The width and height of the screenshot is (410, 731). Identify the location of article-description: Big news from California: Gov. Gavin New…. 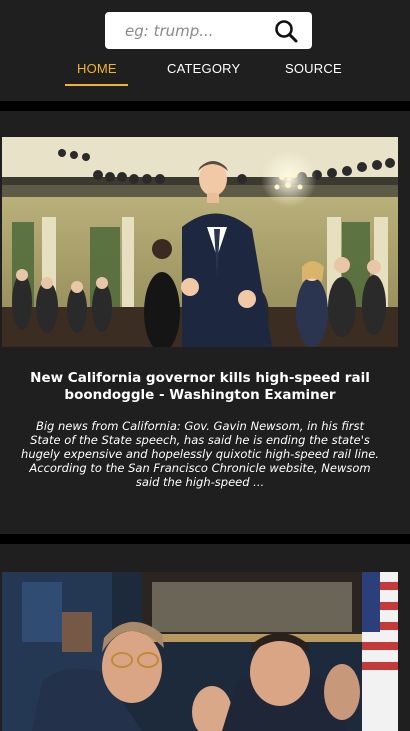
(200, 454).